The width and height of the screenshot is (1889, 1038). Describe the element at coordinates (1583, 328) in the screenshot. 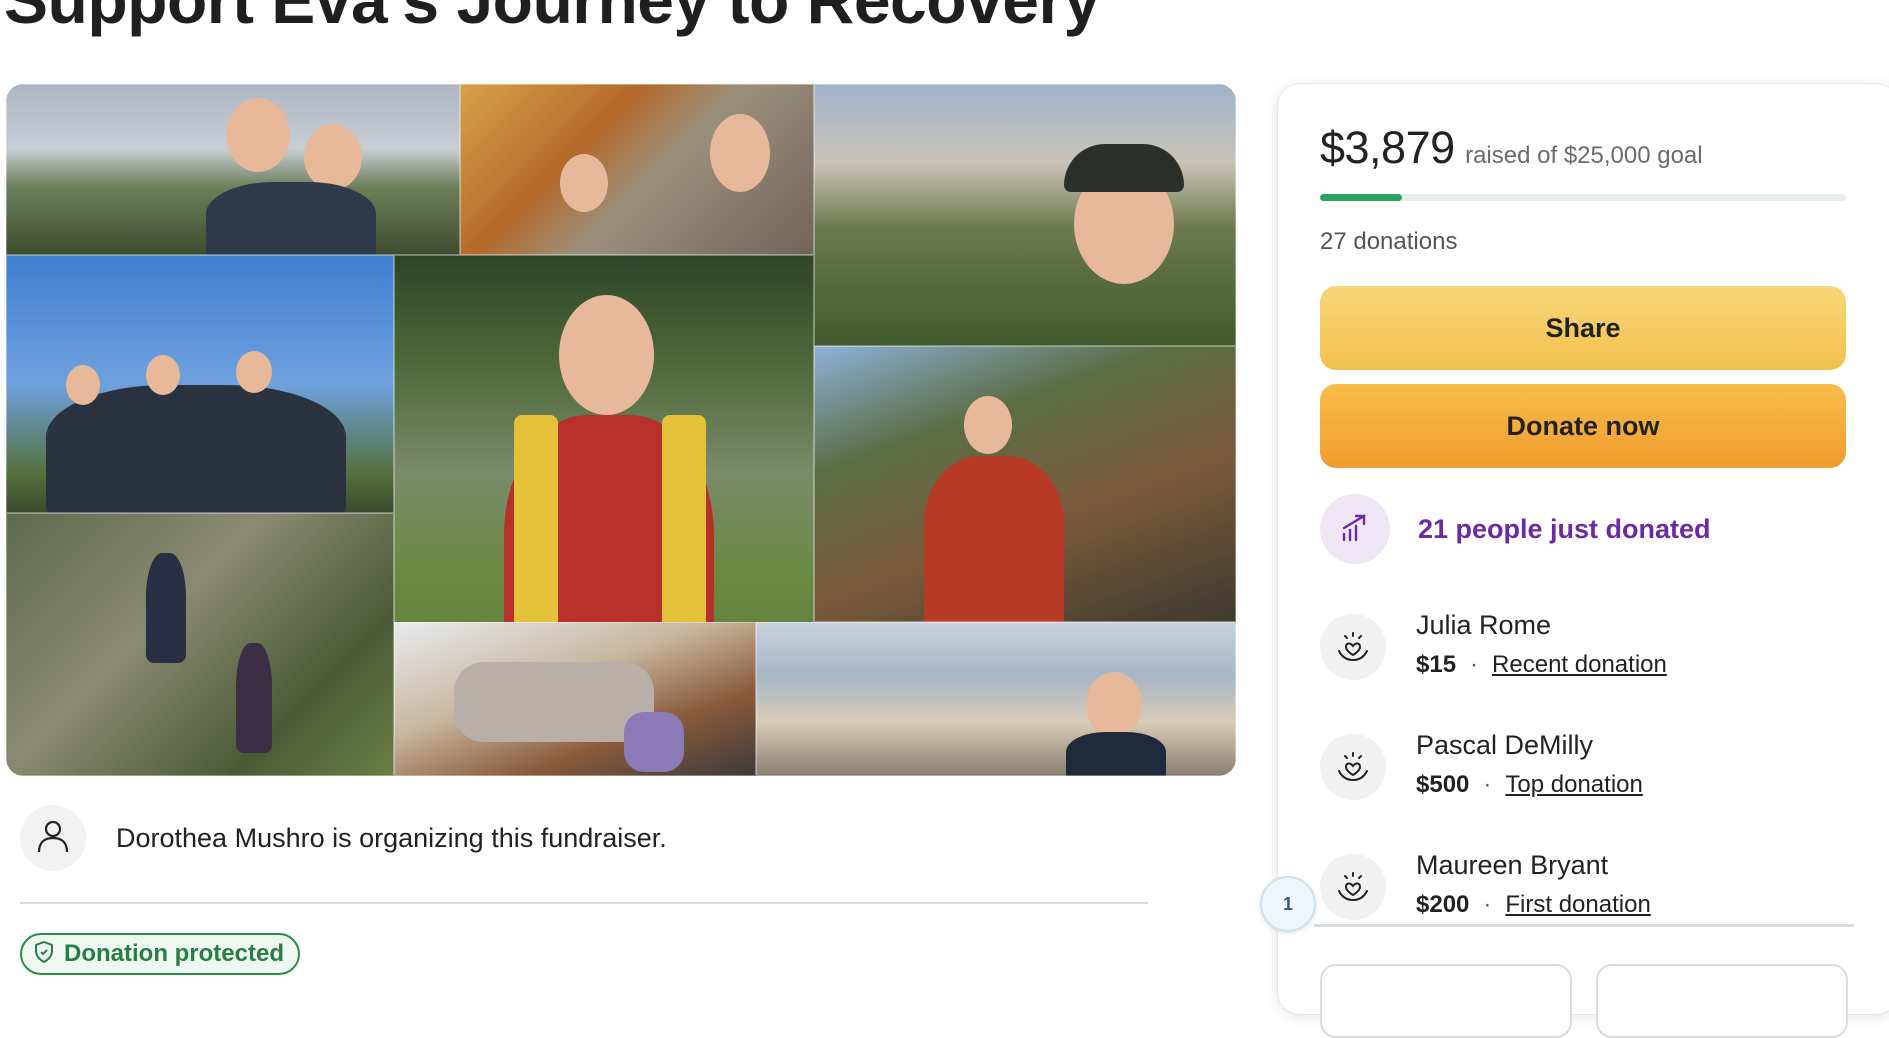

I see `share-button: Share` at that location.